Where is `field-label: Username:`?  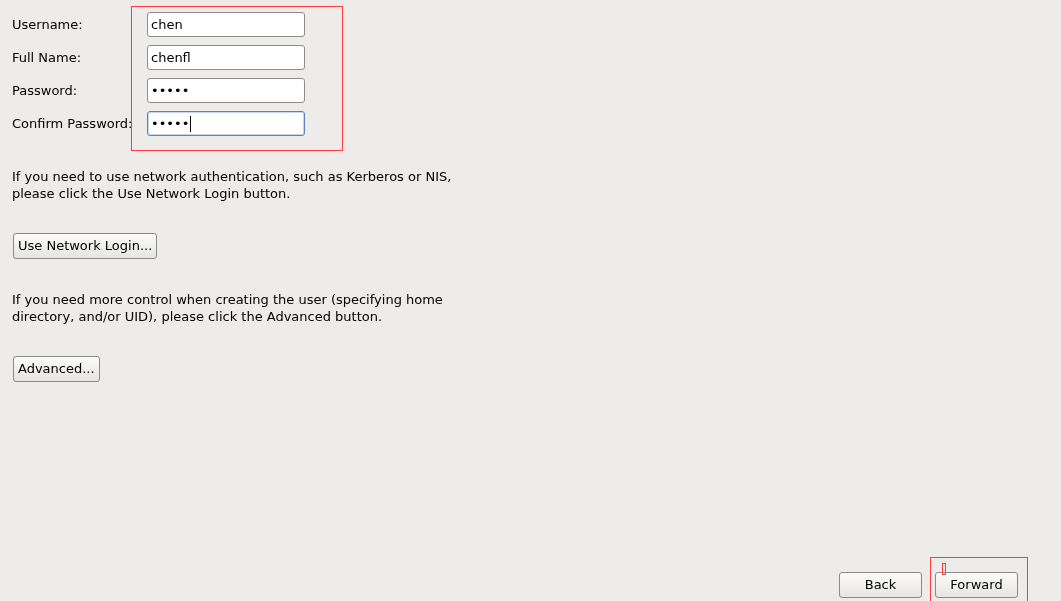
field-label: Username: is located at coordinates (48, 24).